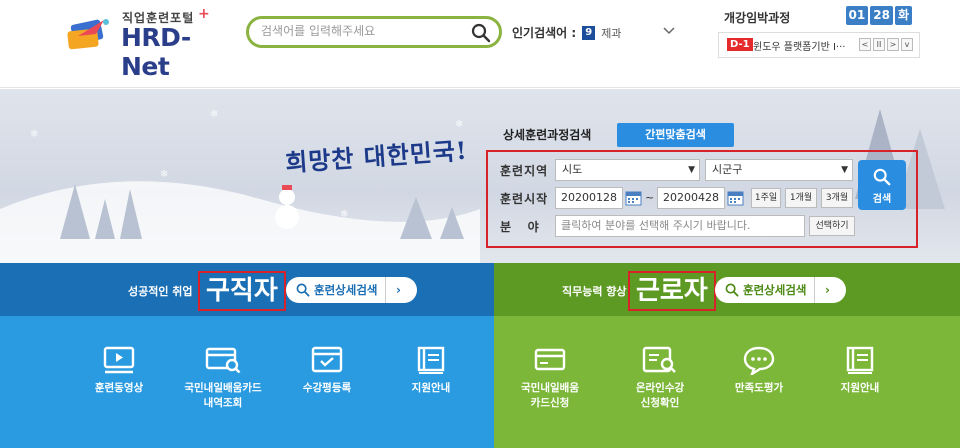  What do you see at coordinates (669, 31) in the screenshot?
I see `chevron-down-icon` at bounding box center [669, 31].